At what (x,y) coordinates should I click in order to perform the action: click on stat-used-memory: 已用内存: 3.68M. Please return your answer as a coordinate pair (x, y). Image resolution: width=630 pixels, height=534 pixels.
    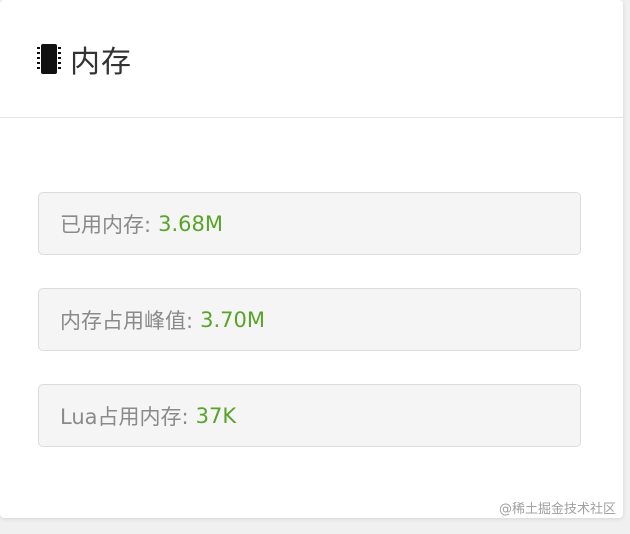
    Looking at the image, I should click on (309, 223).